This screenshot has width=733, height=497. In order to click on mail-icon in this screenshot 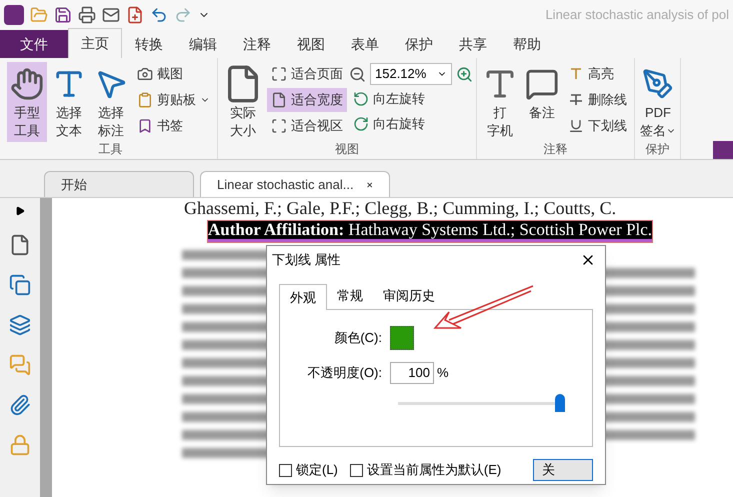, I will do `click(111, 15)`.